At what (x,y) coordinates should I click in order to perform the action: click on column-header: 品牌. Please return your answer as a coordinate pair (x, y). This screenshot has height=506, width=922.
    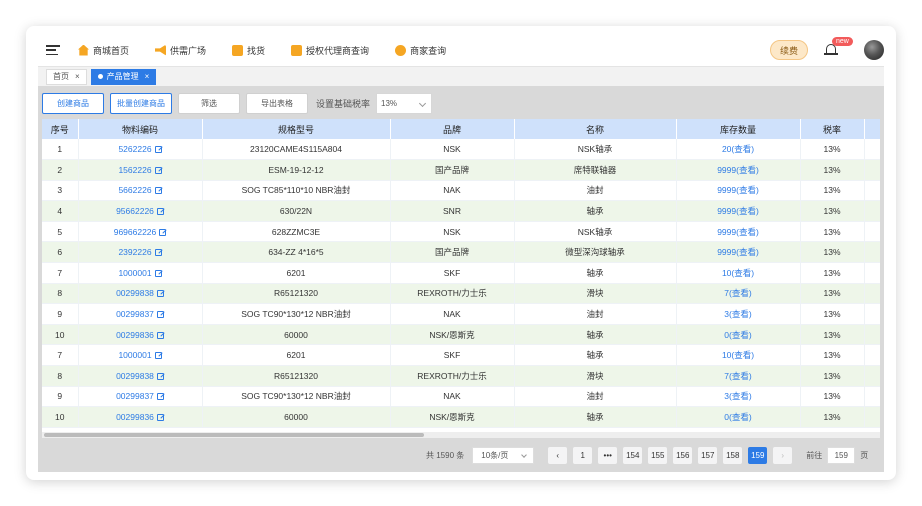
    Looking at the image, I should click on (452, 129).